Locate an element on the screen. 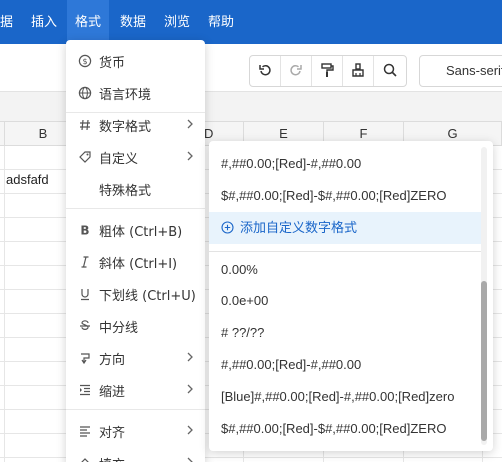 This screenshot has width=502, height=462. menu-item-number-format: 数字格式 is located at coordinates (135, 125).